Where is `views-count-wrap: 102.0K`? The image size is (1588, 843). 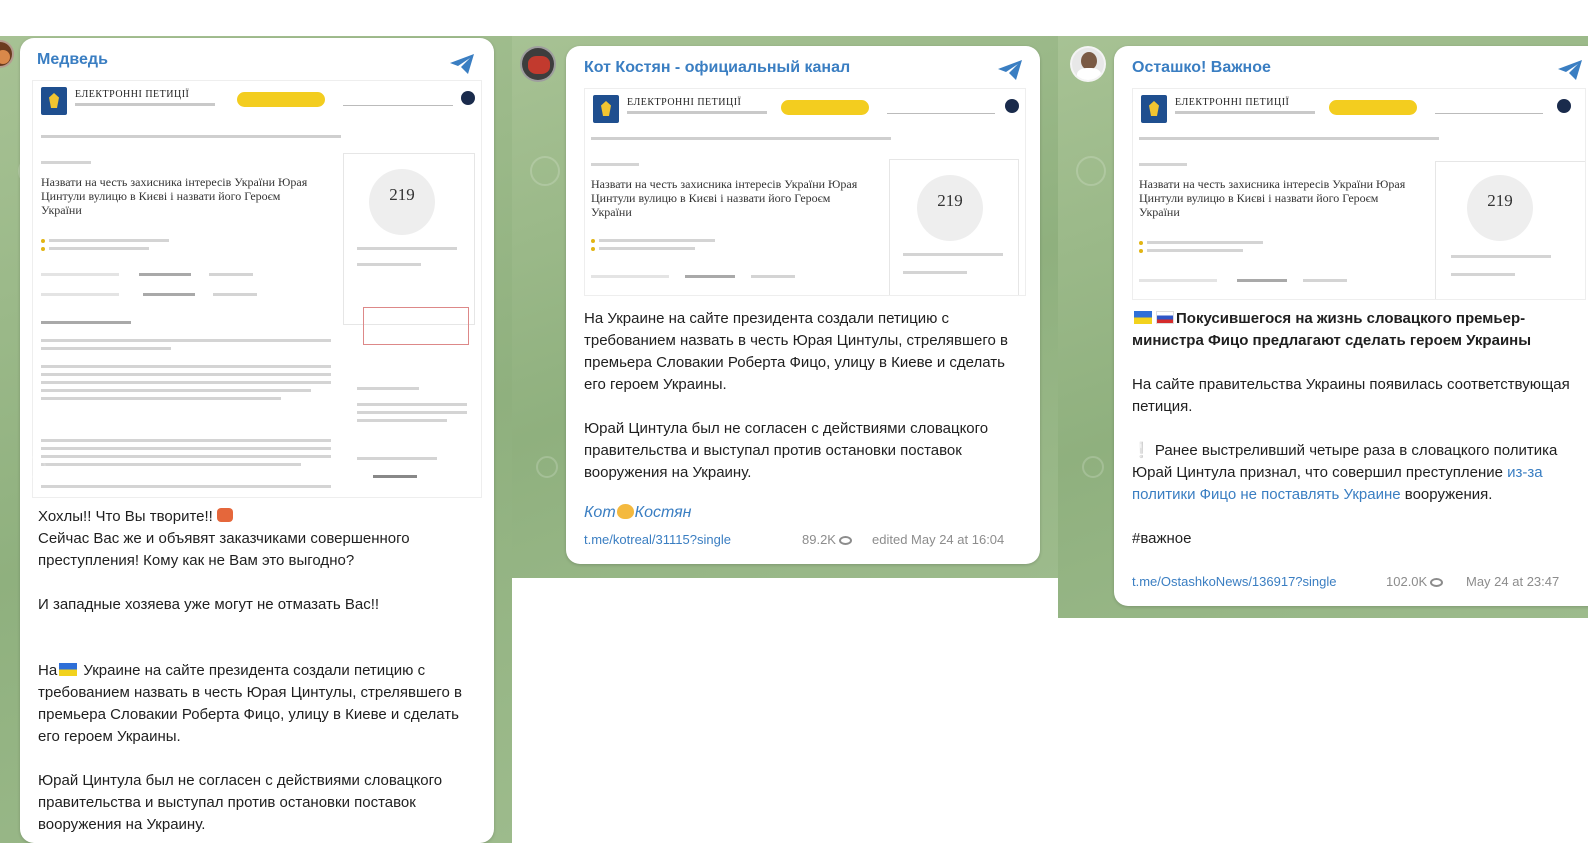
views-count-wrap: 102.0K is located at coordinates (1415, 581).